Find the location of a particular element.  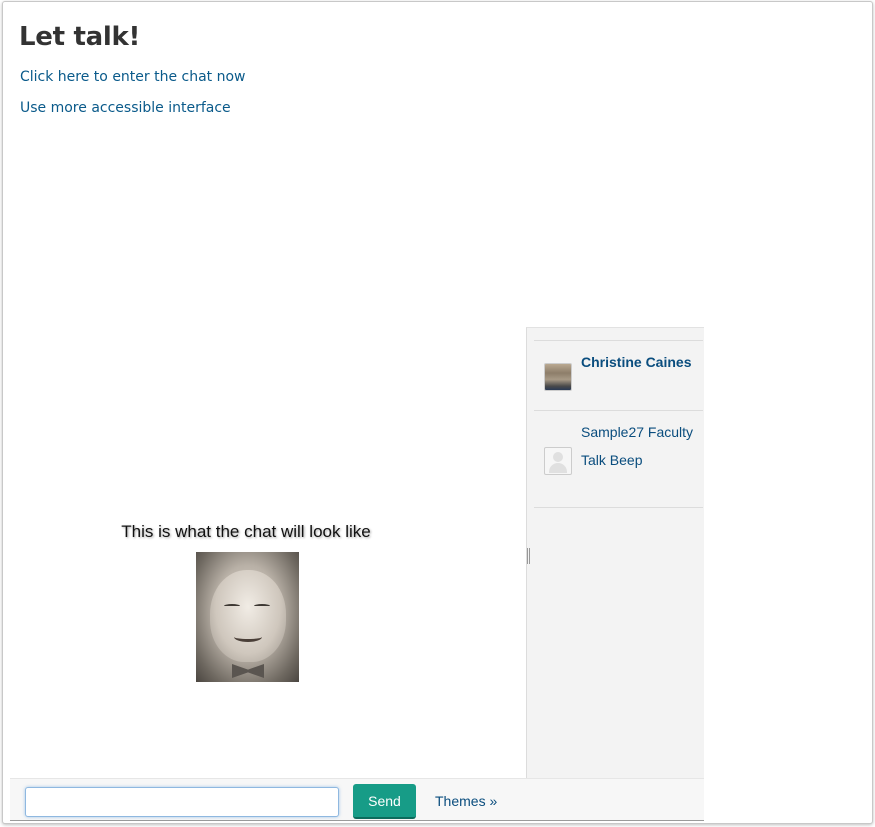

sidebar-resize-handle is located at coordinates (528, 556).